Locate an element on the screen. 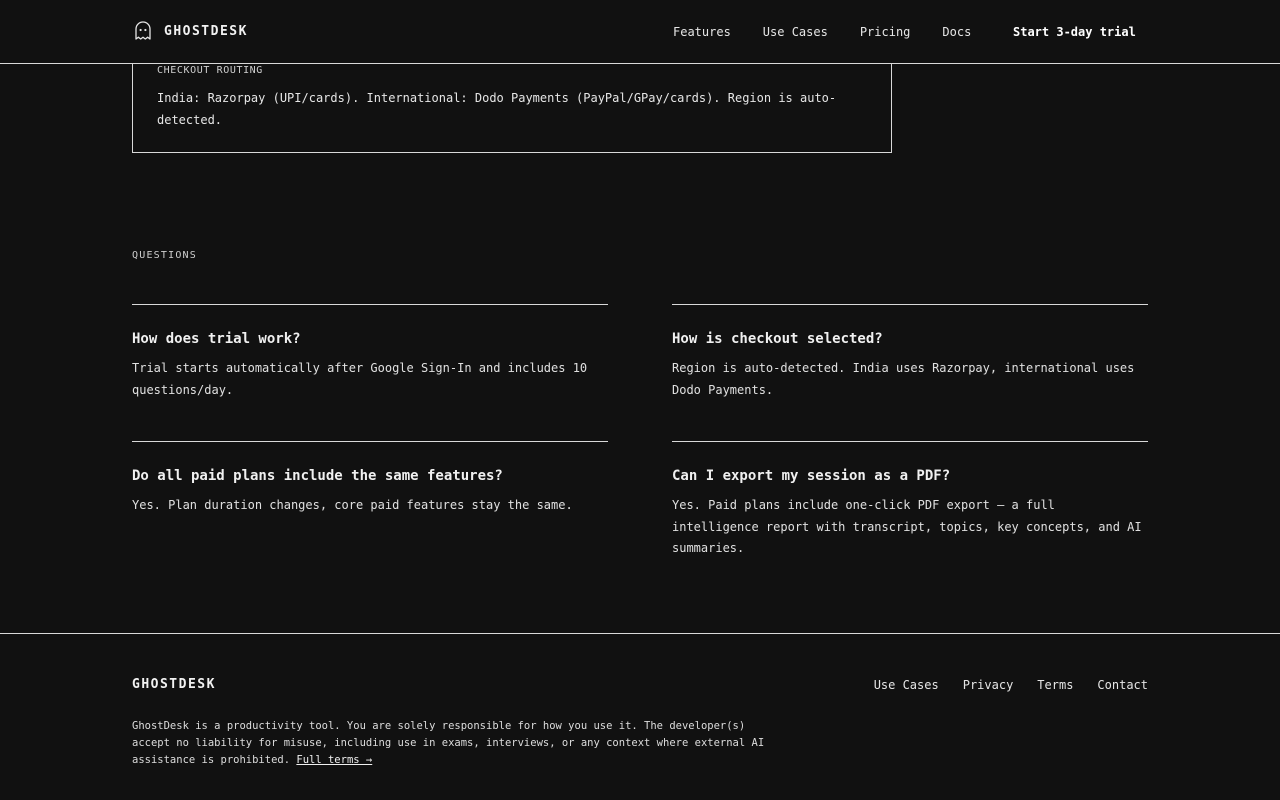 The width and height of the screenshot is (1280, 800). footer-link-terms: Terms is located at coordinates (1055, 685).